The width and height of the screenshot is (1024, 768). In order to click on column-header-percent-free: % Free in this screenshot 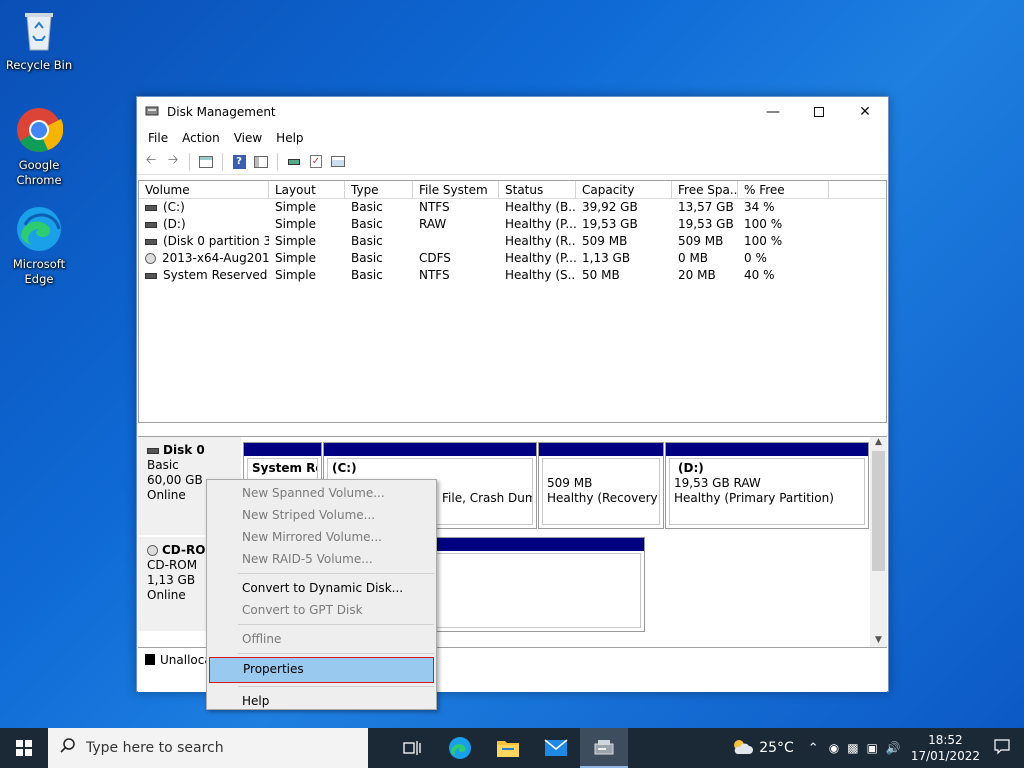, I will do `click(783, 189)`.